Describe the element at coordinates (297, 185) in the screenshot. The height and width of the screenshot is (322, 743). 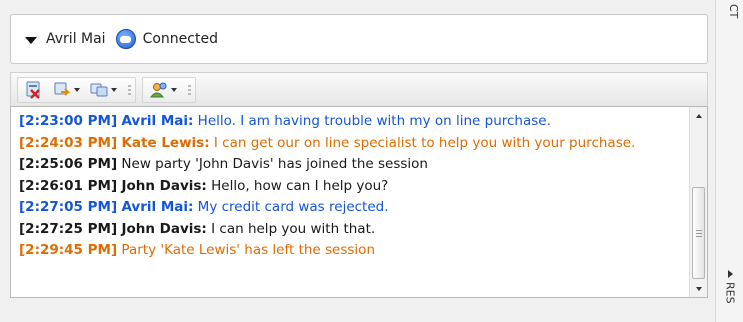
I see `message-text: Hello, how can I help you?` at that location.